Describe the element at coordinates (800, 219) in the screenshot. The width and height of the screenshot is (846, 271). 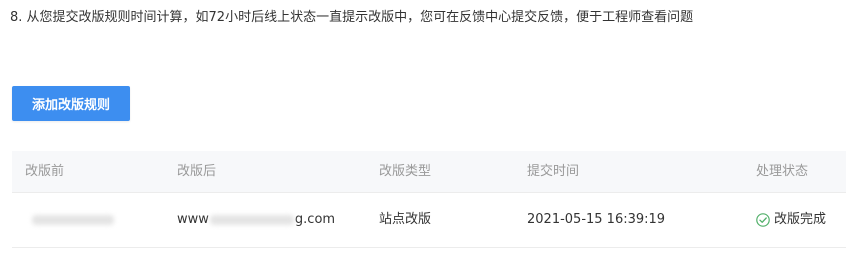
I see `status-text: 改版完成` at that location.